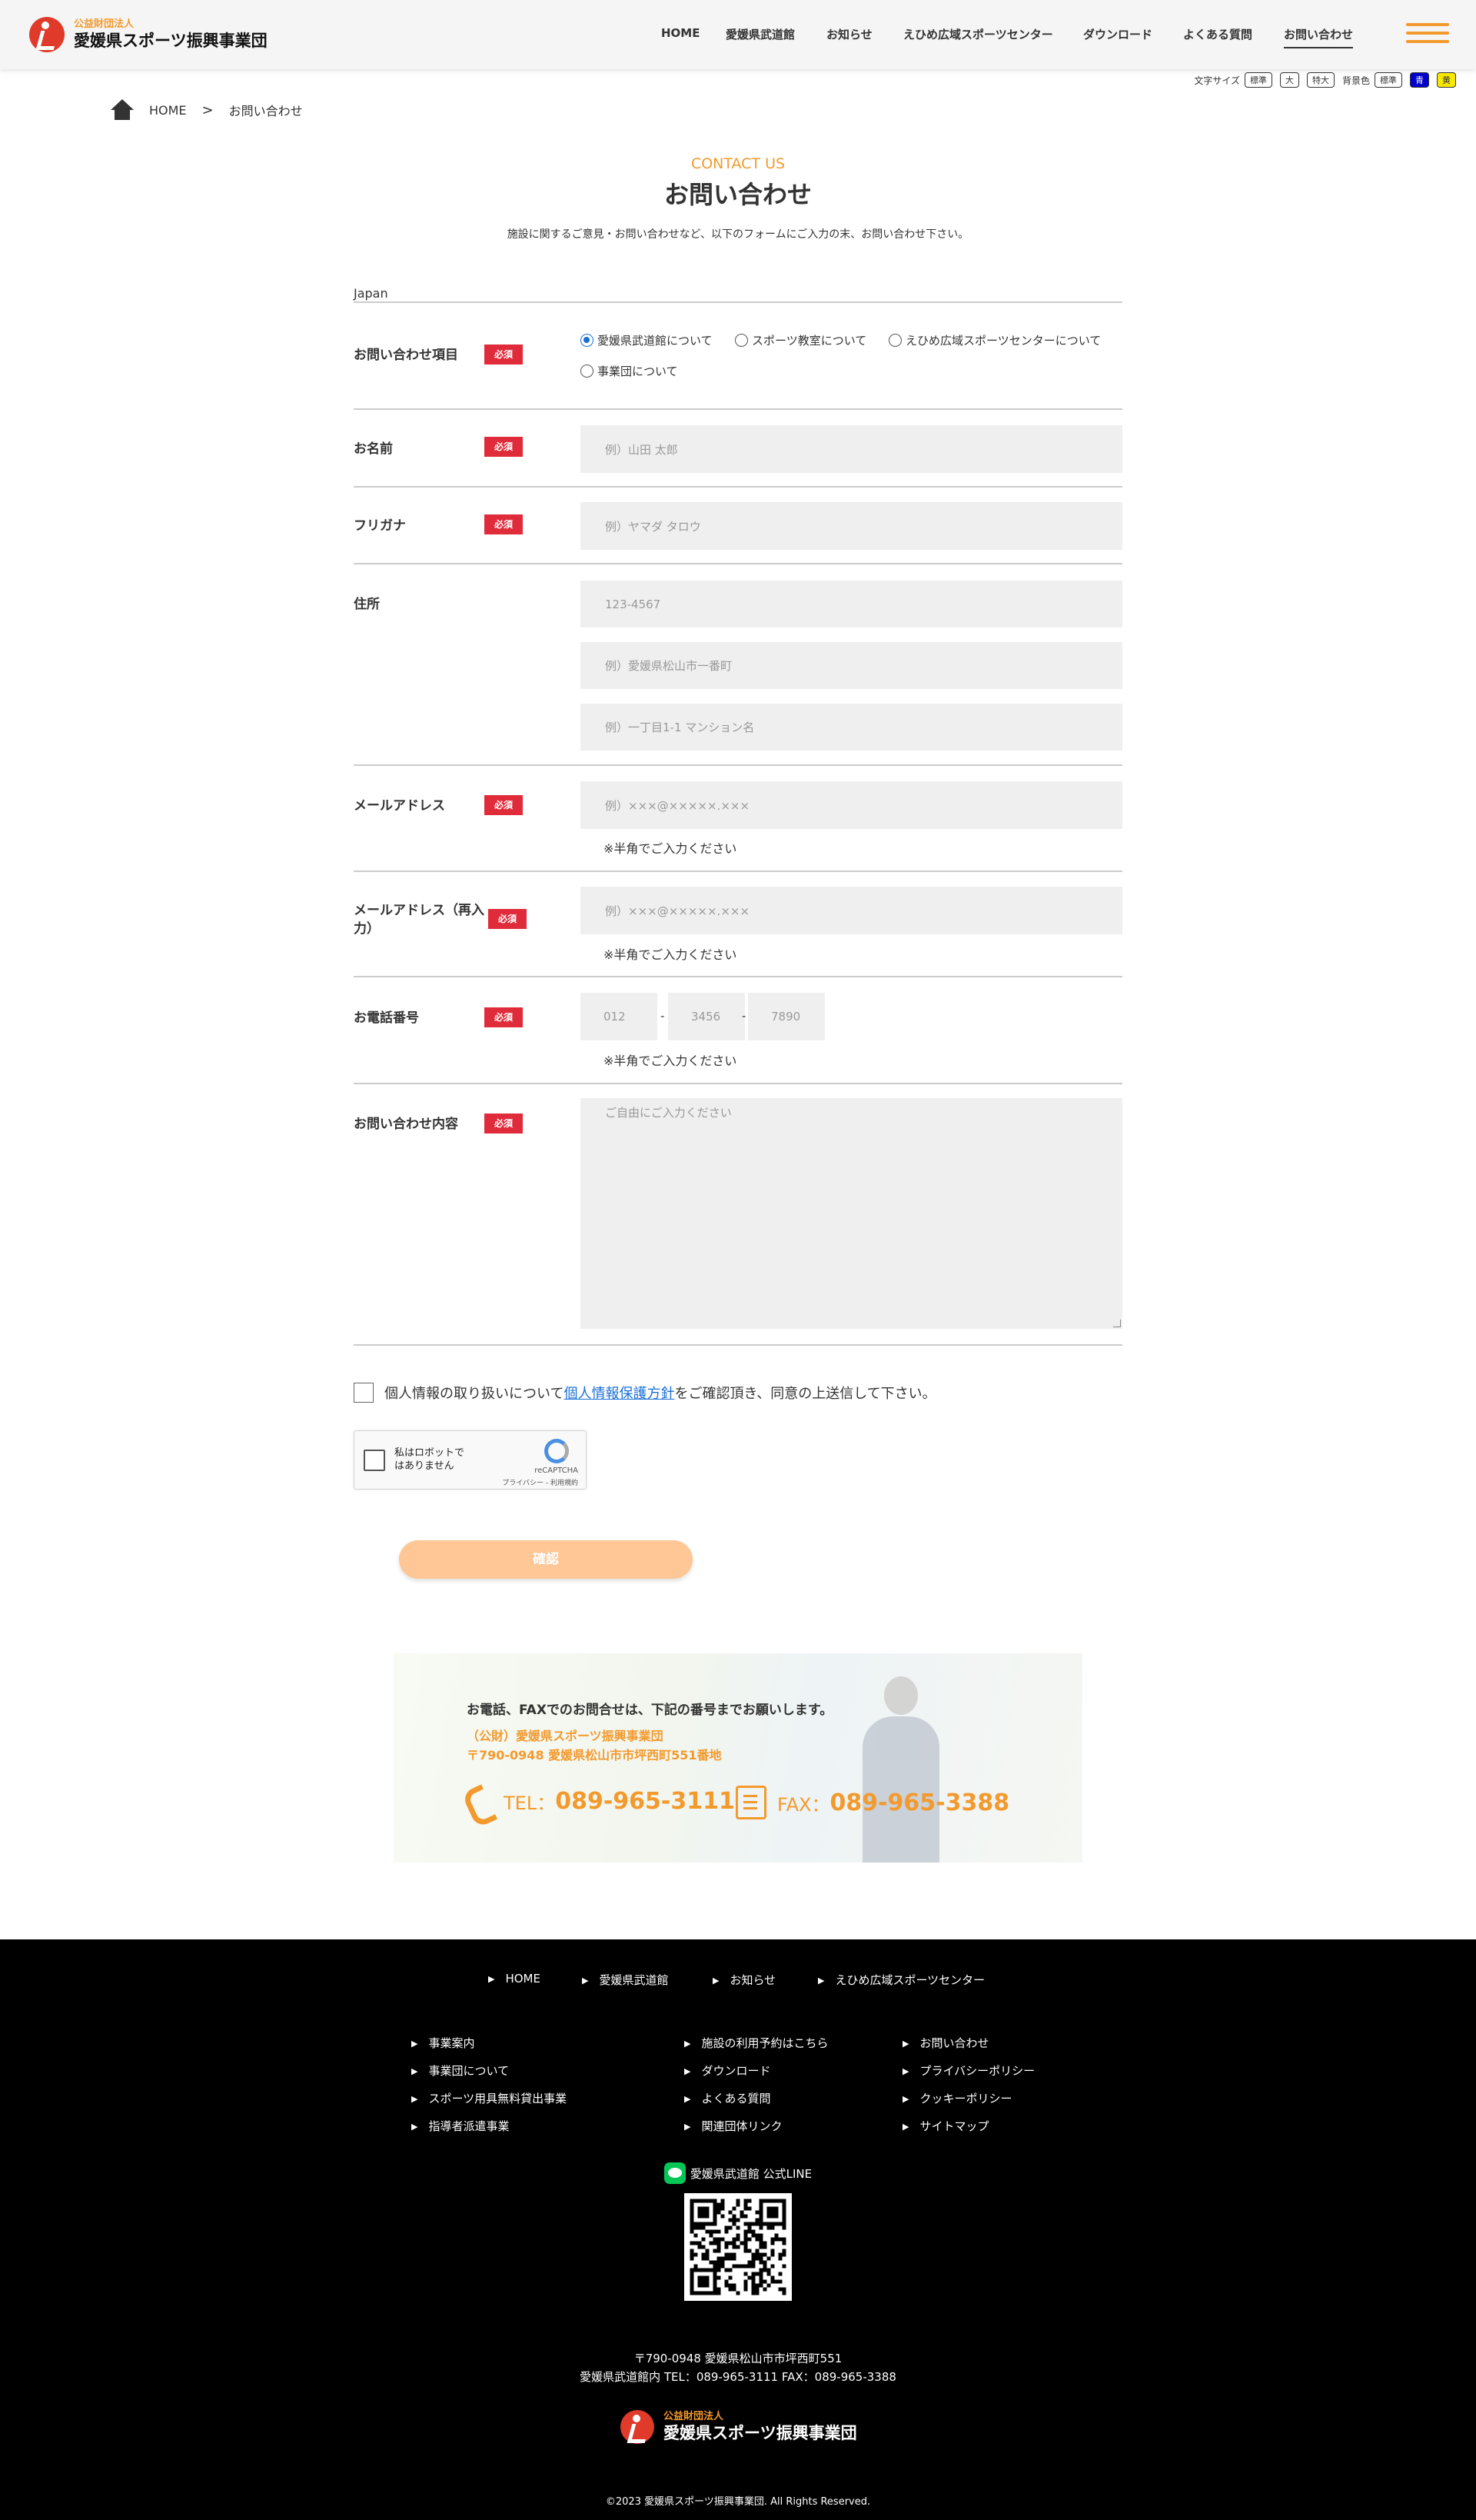  I want to click on footer-link-news: お知らせ, so click(744, 1980).